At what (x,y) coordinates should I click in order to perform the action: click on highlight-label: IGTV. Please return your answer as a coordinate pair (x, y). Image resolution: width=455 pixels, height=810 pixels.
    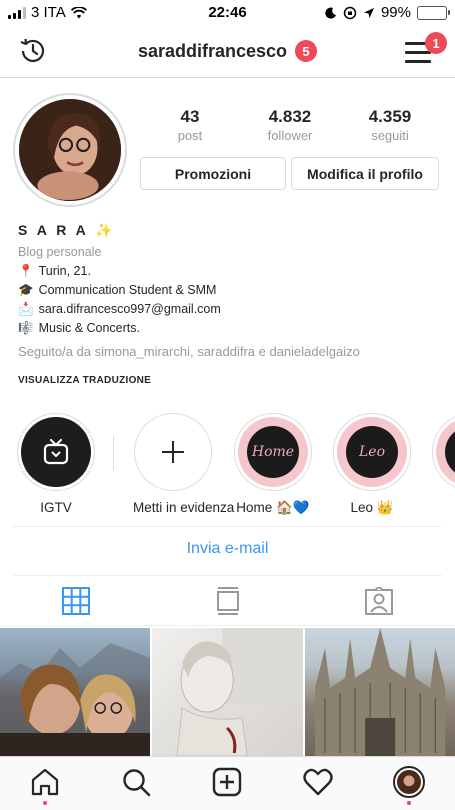
    Looking at the image, I should click on (56, 507).